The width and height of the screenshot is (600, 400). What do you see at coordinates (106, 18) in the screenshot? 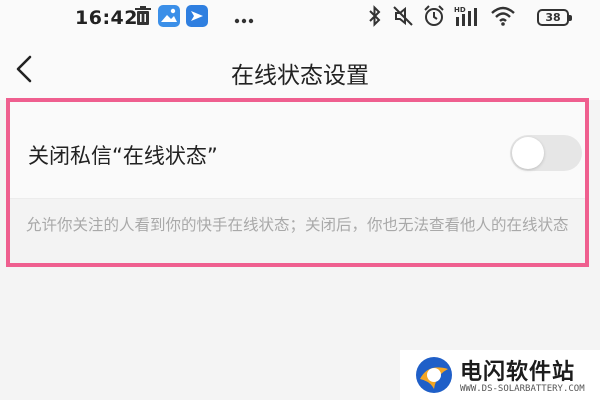
I see `status-time: 16:42` at bounding box center [106, 18].